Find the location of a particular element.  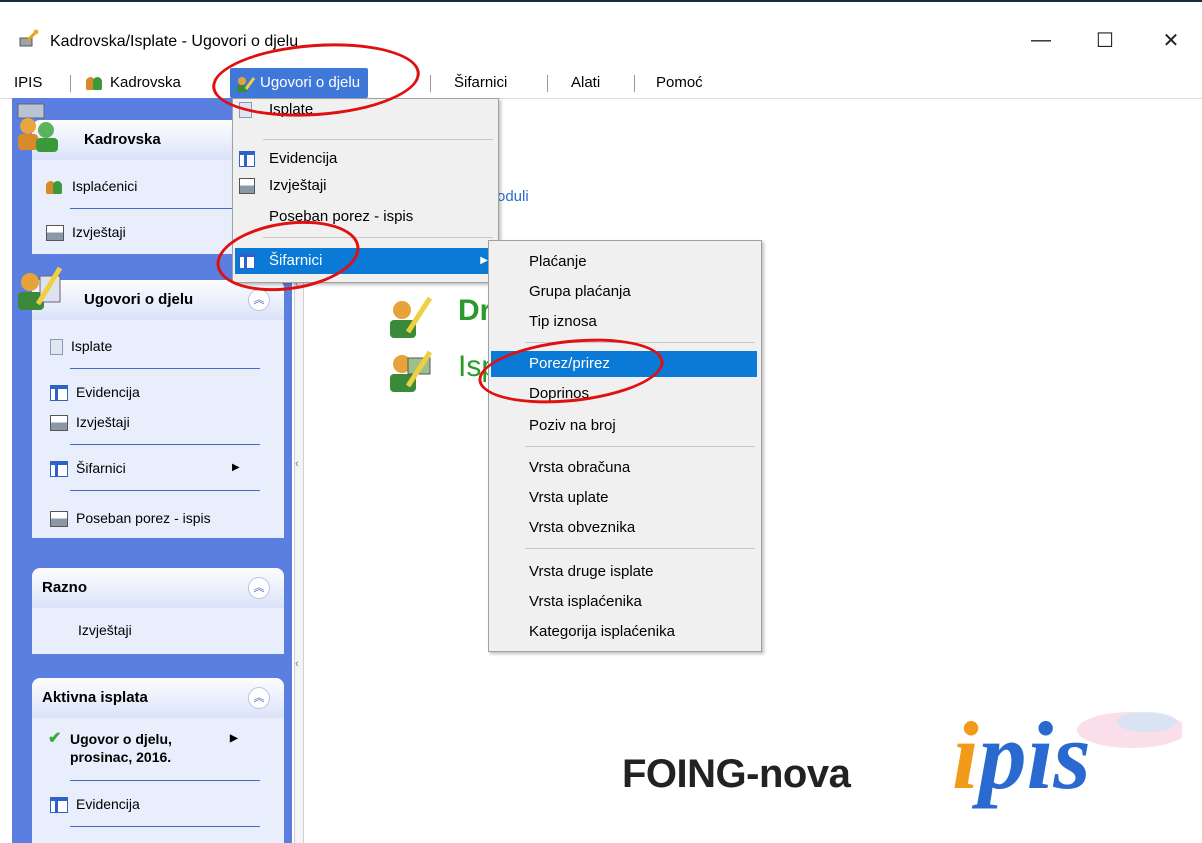

logo-company-text: FOING-nova is located at coordinates (736, 774).